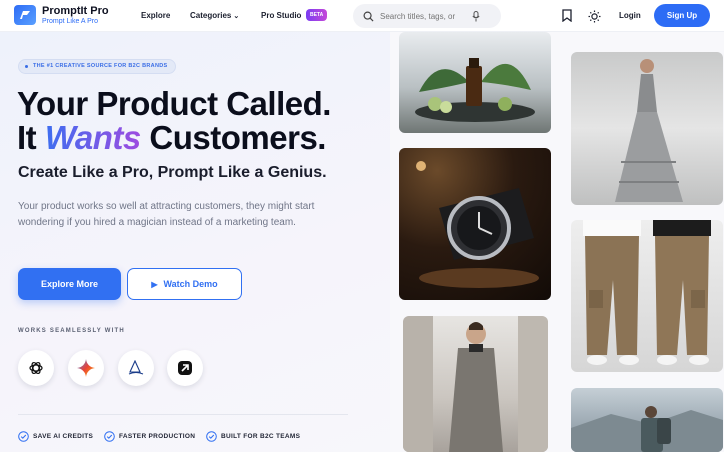 Image resolution: width=724 pixels, height=452 pixels. Describe the element at coordinates (476, 16) in the screenshot. I see `microphone-icon` at that location.